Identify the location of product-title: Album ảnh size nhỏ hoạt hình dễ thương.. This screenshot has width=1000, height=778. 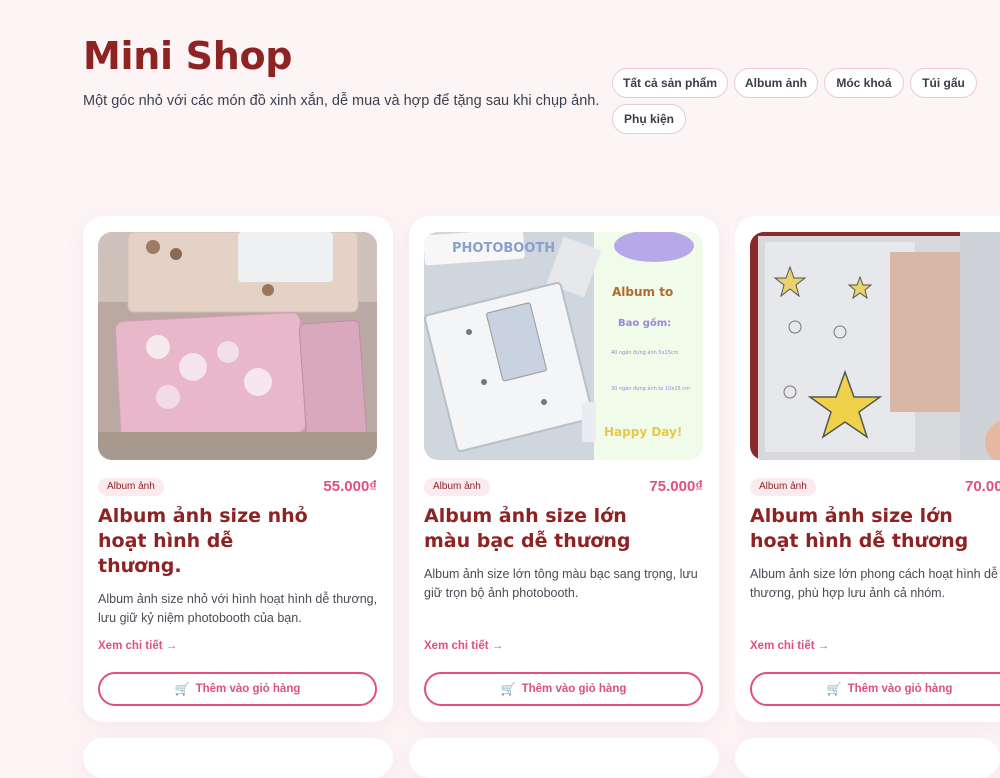
(208, 541).